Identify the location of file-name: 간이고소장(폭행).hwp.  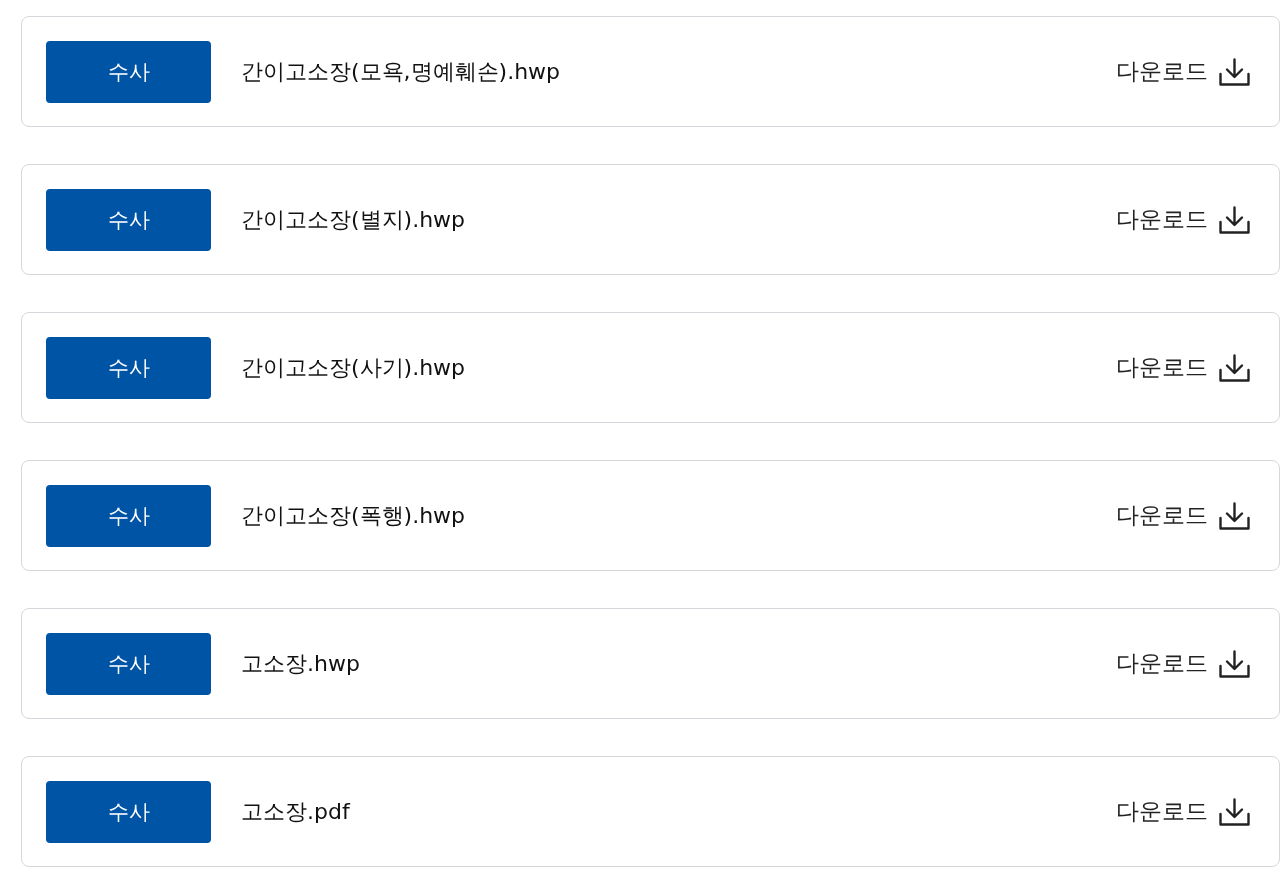
(353, 515).